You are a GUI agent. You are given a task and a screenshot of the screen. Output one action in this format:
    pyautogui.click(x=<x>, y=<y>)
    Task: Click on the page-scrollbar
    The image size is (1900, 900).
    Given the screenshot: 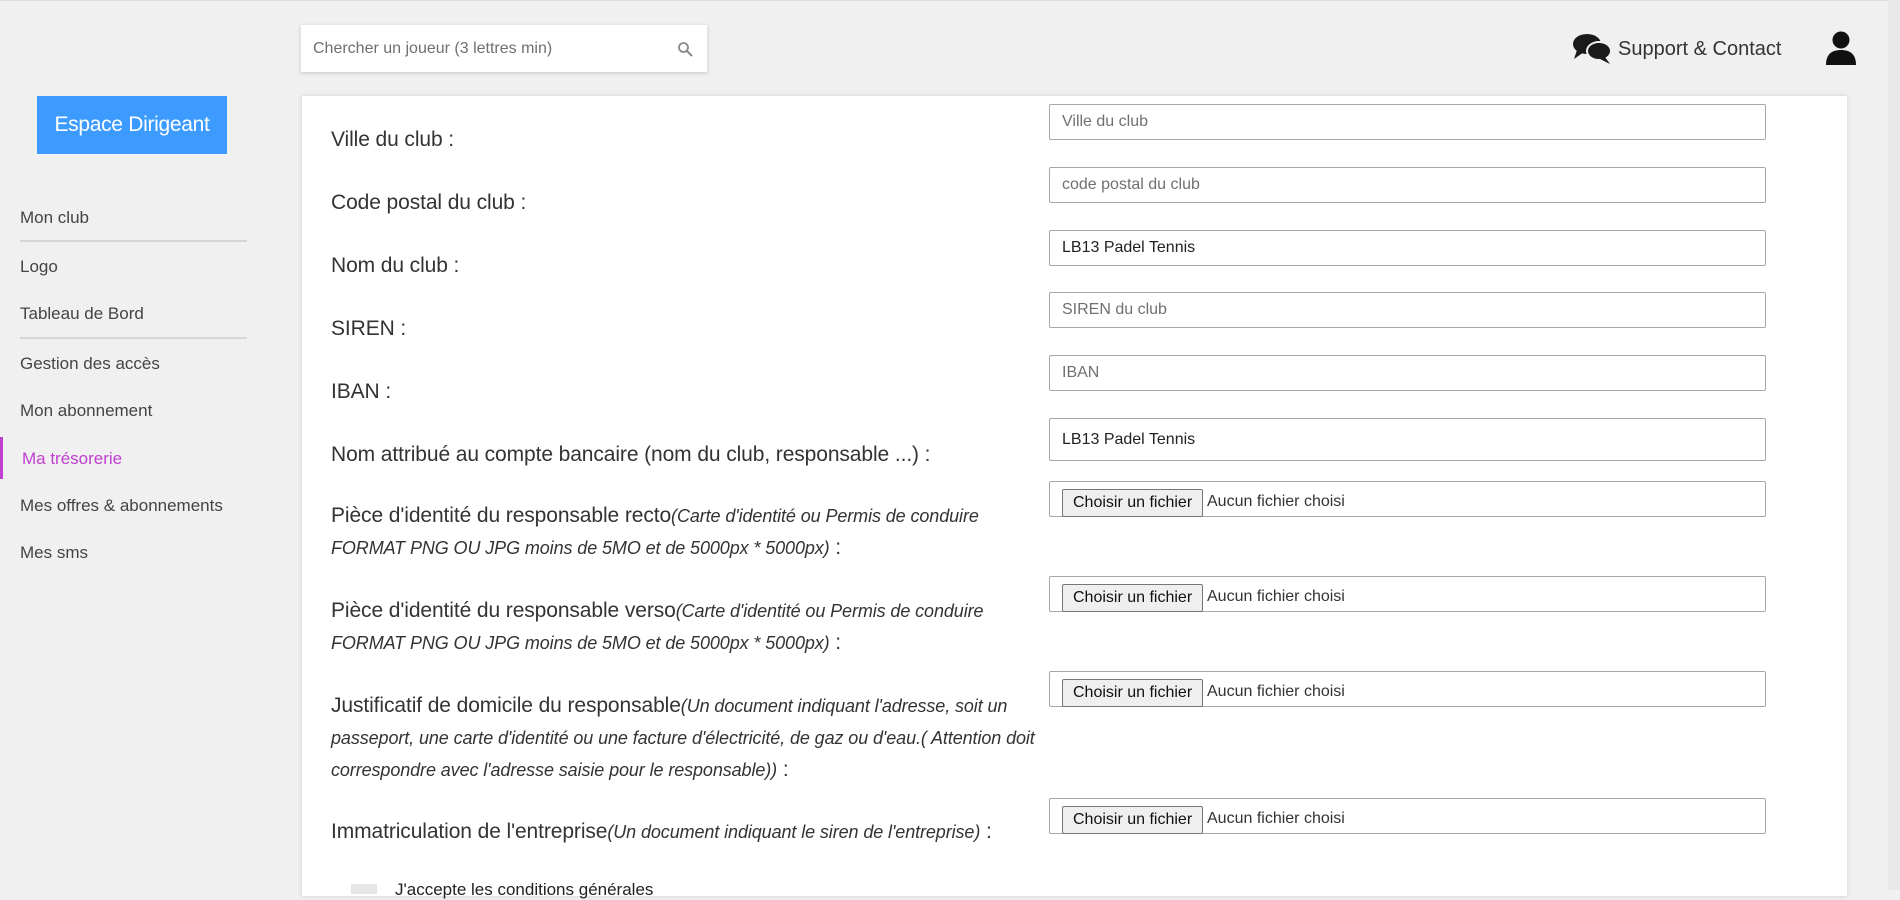 What is the action you would take?
    pyautogui.click(x=1894, y=445)
    